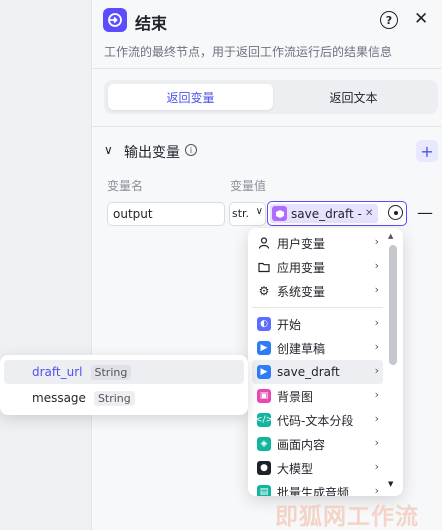 This screenshot has width=442, height=530. What do you see at coordinates (317, 468) in the screenshot?
I see `dropdown-item-llm: ● 大模型 ›` at bounding box center [317, 468].